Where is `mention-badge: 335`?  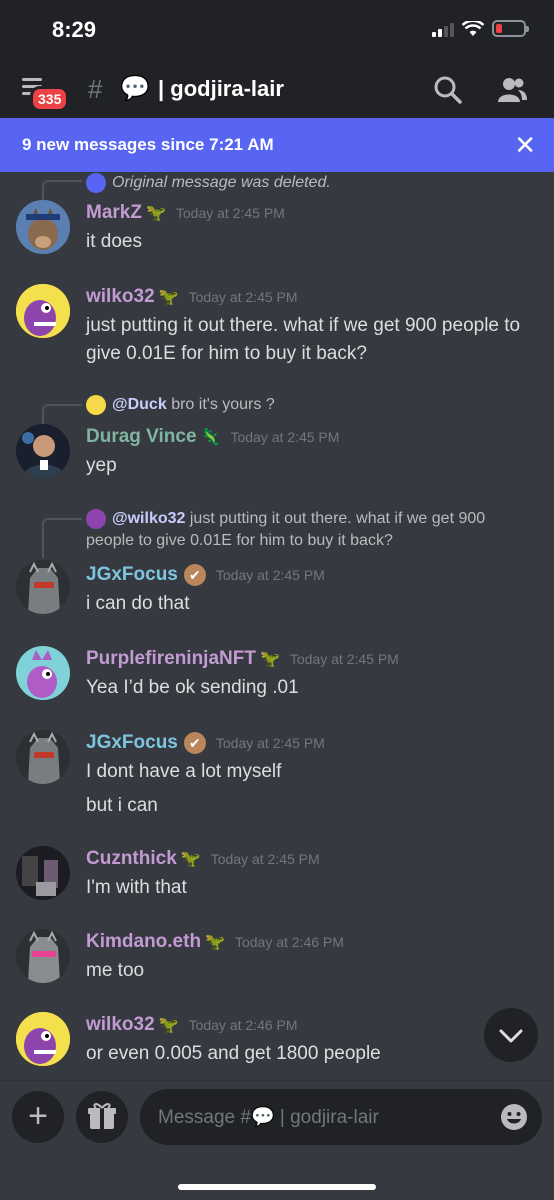 mention-badge: 335 is located at coordinates (50, 99).